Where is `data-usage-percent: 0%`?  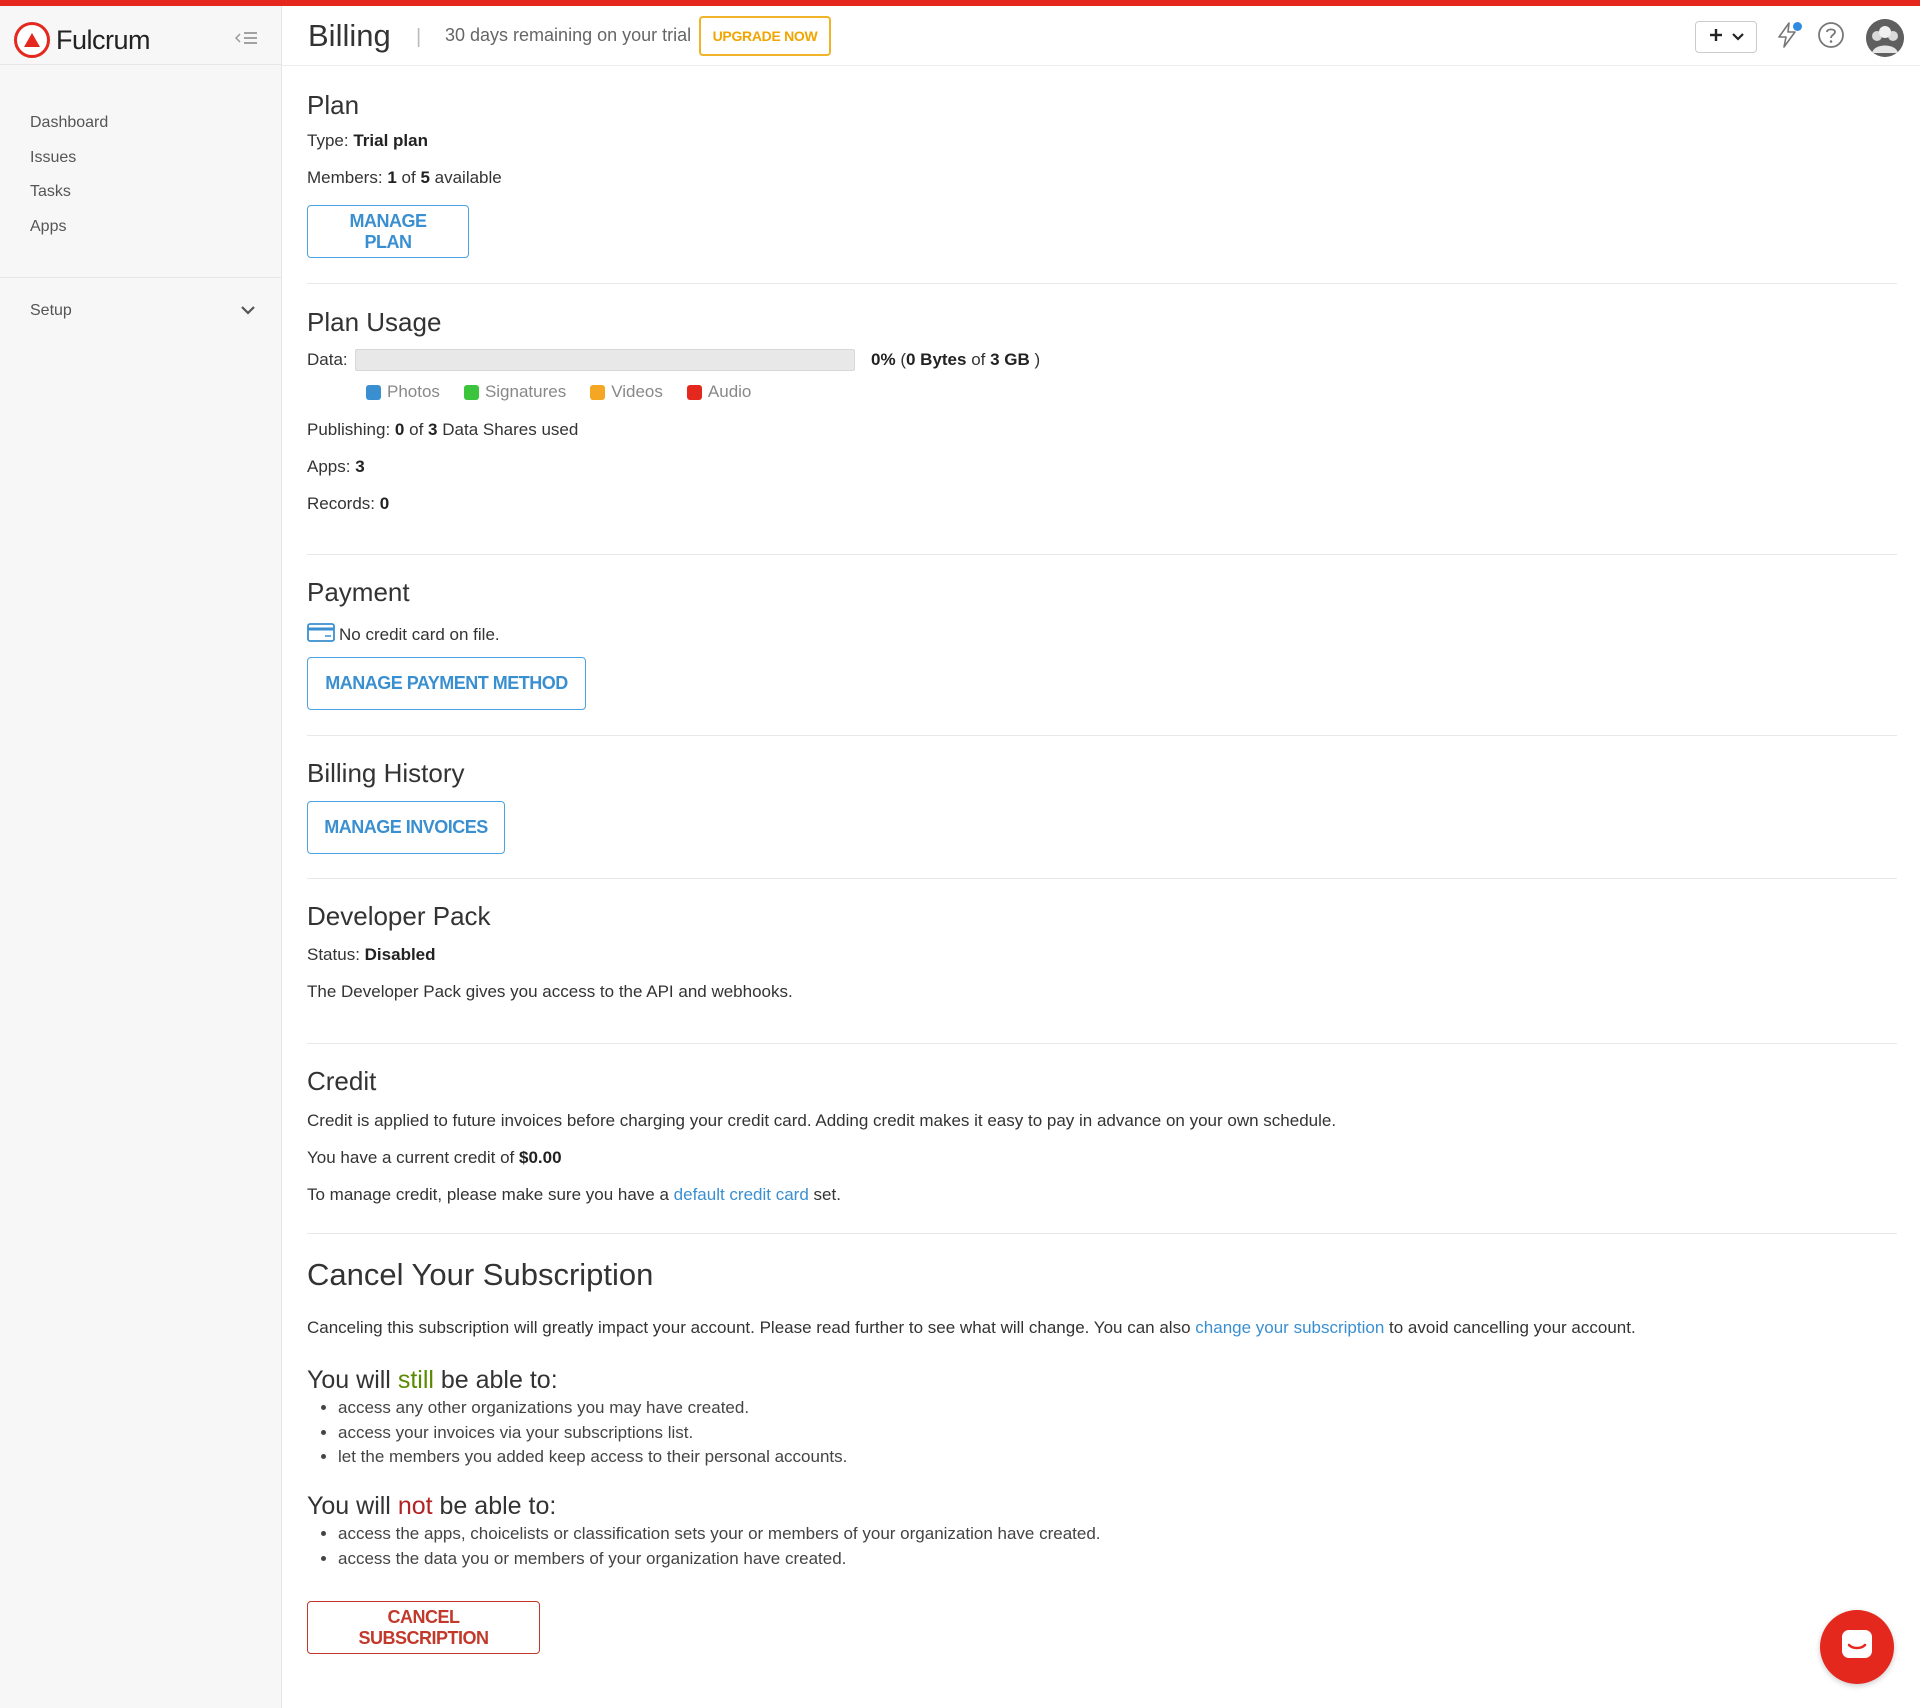
data-usage-percent: 0% is located at coordinates (883, 359).